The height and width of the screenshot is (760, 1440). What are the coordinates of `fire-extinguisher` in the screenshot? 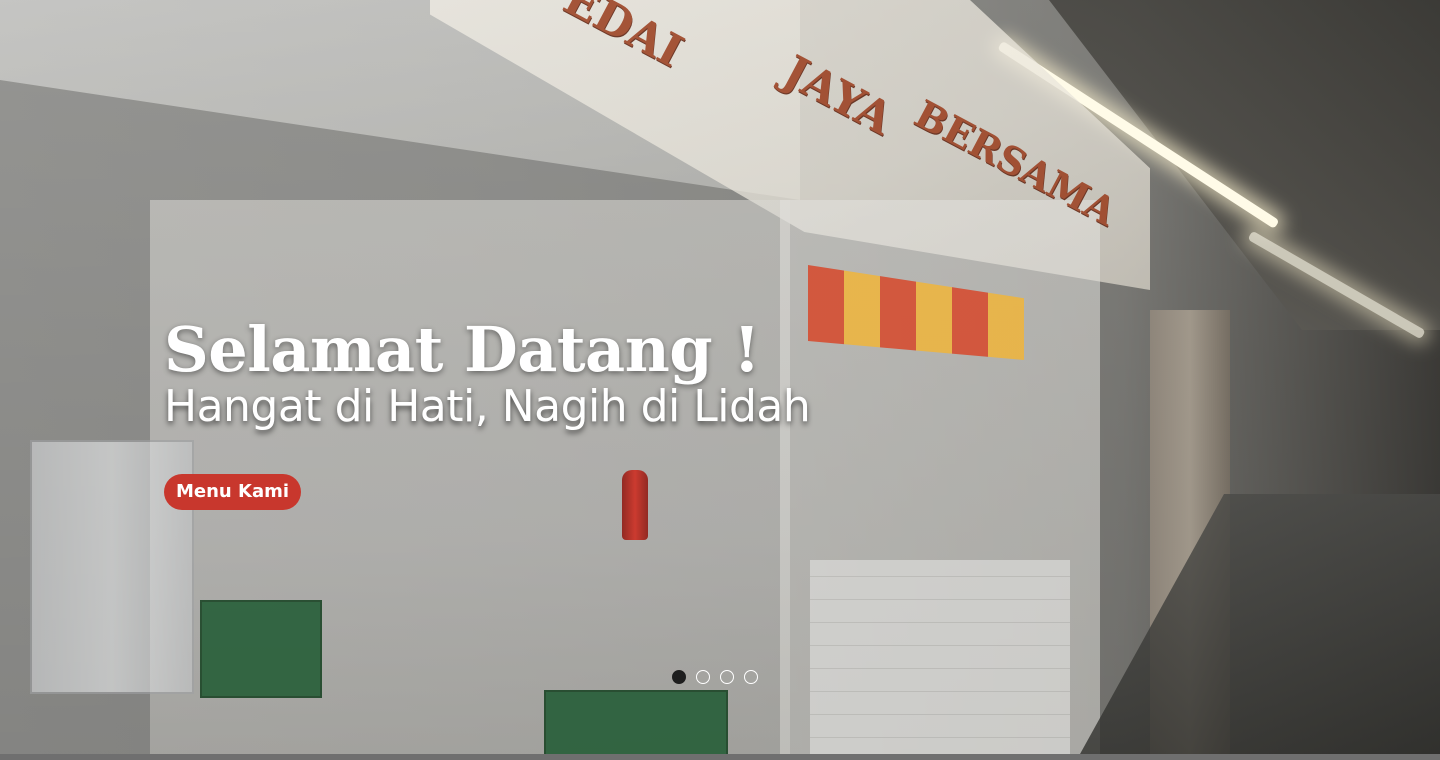 It's located at (635, 505).